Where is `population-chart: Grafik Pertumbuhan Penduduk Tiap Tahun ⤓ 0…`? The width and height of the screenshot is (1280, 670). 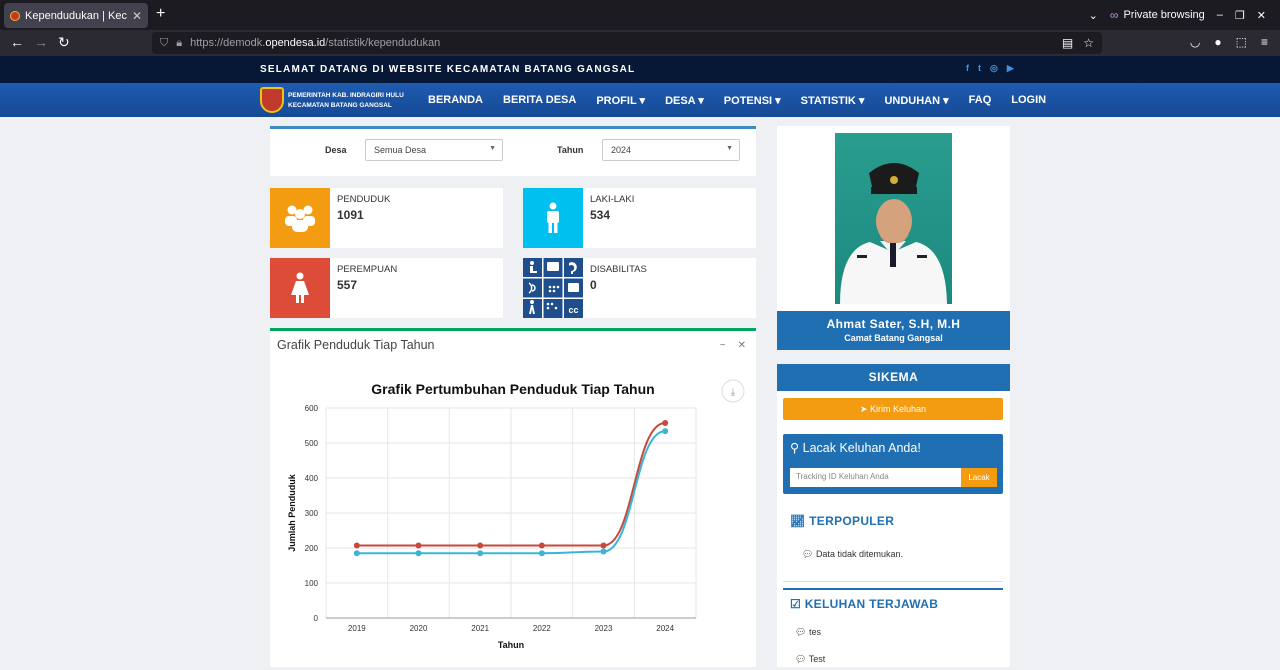
population-chart: Grafik Pertumbuhan Penduduk Tiap Tahun ⤓ 0… is located at coordinates (516, 514).